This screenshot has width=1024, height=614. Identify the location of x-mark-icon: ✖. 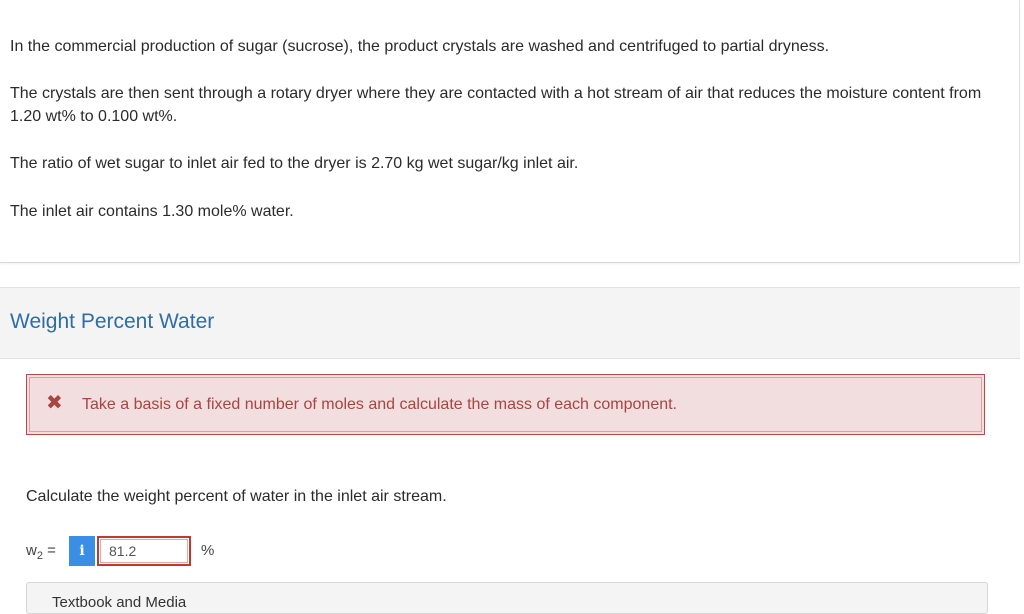
(54, 403).